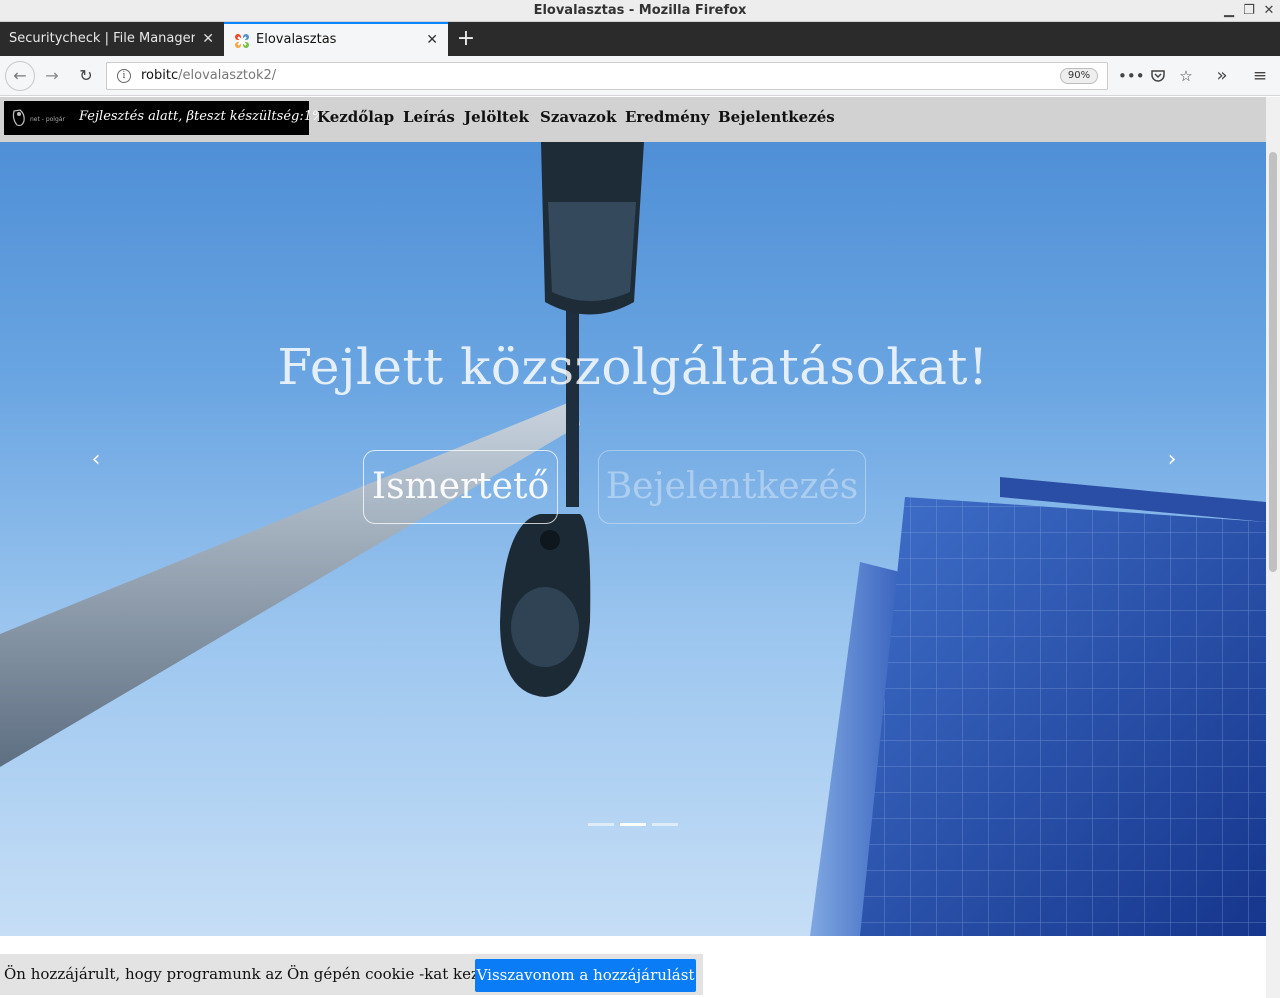  What do you see at coordinates (47, 119) in the screenshot?
I see `svg-text: net - polgár` at bounding box center [47, 119].